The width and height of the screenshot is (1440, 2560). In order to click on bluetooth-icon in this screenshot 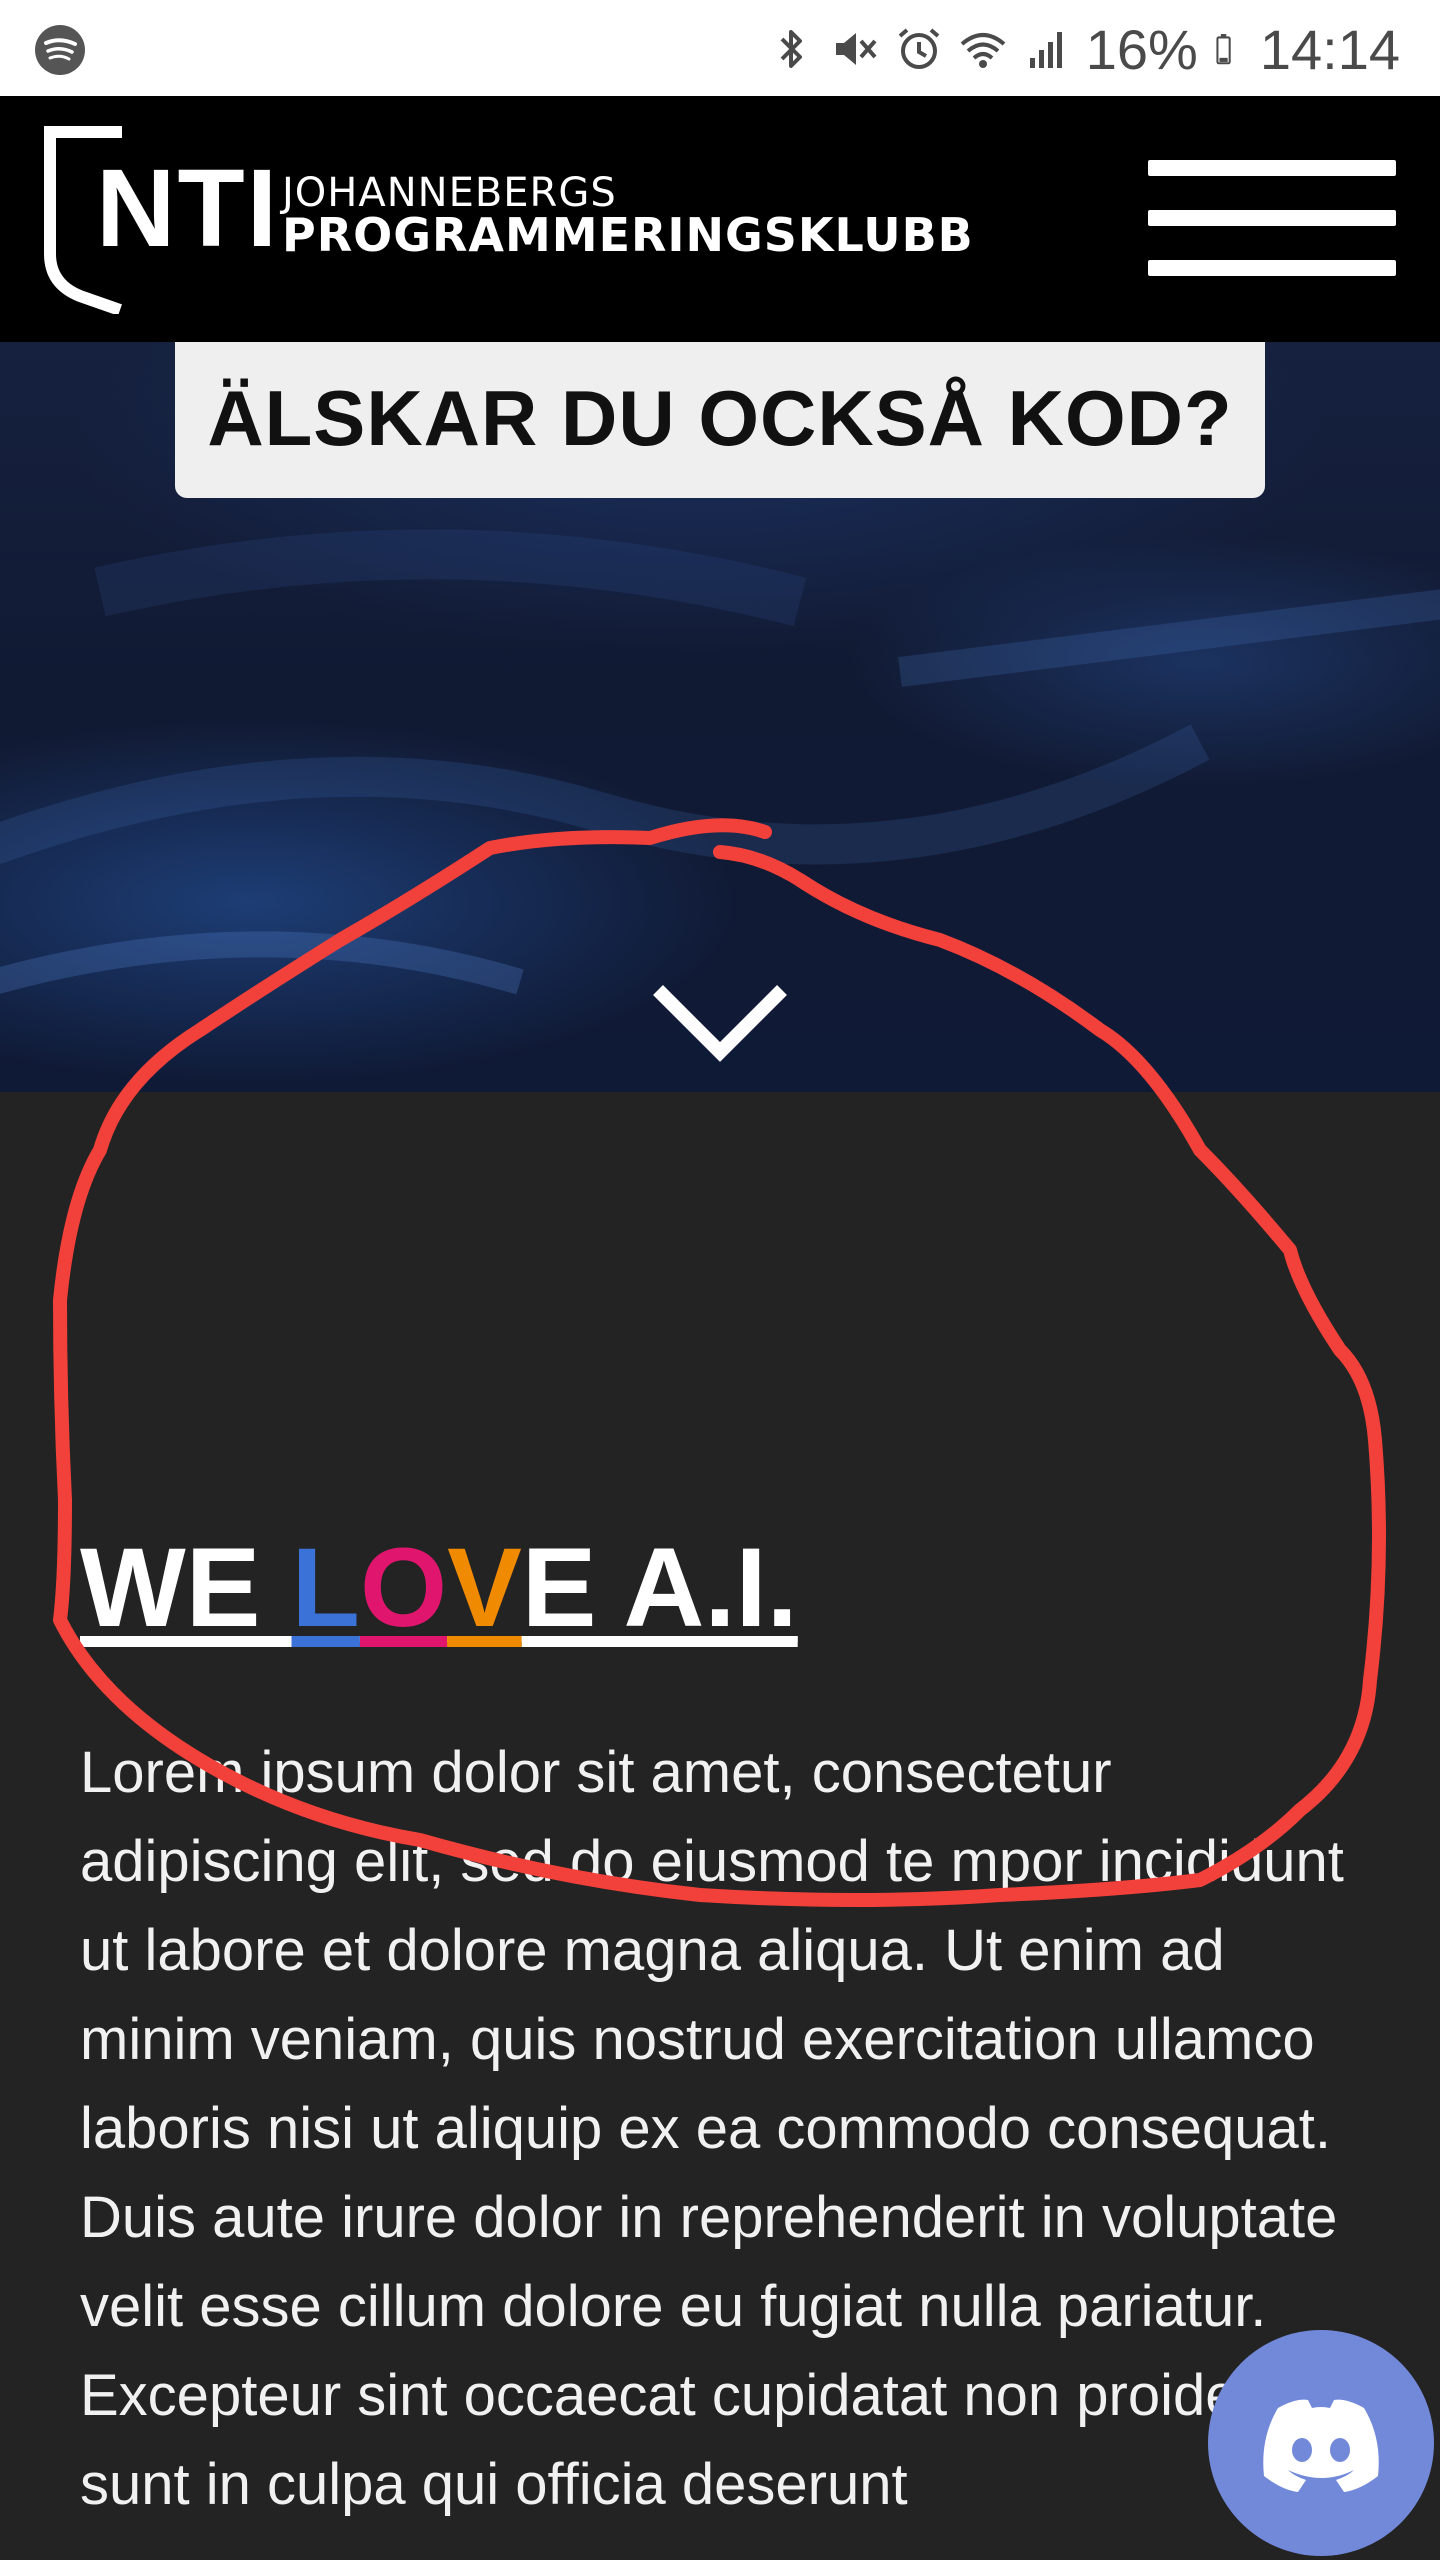, I will do `click(791, 49)`.